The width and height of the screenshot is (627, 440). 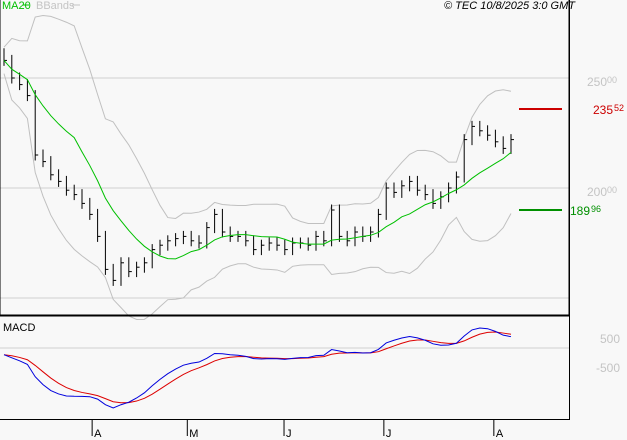 I want to click on legend-bbands: BBands, so click(x=55, y=6).